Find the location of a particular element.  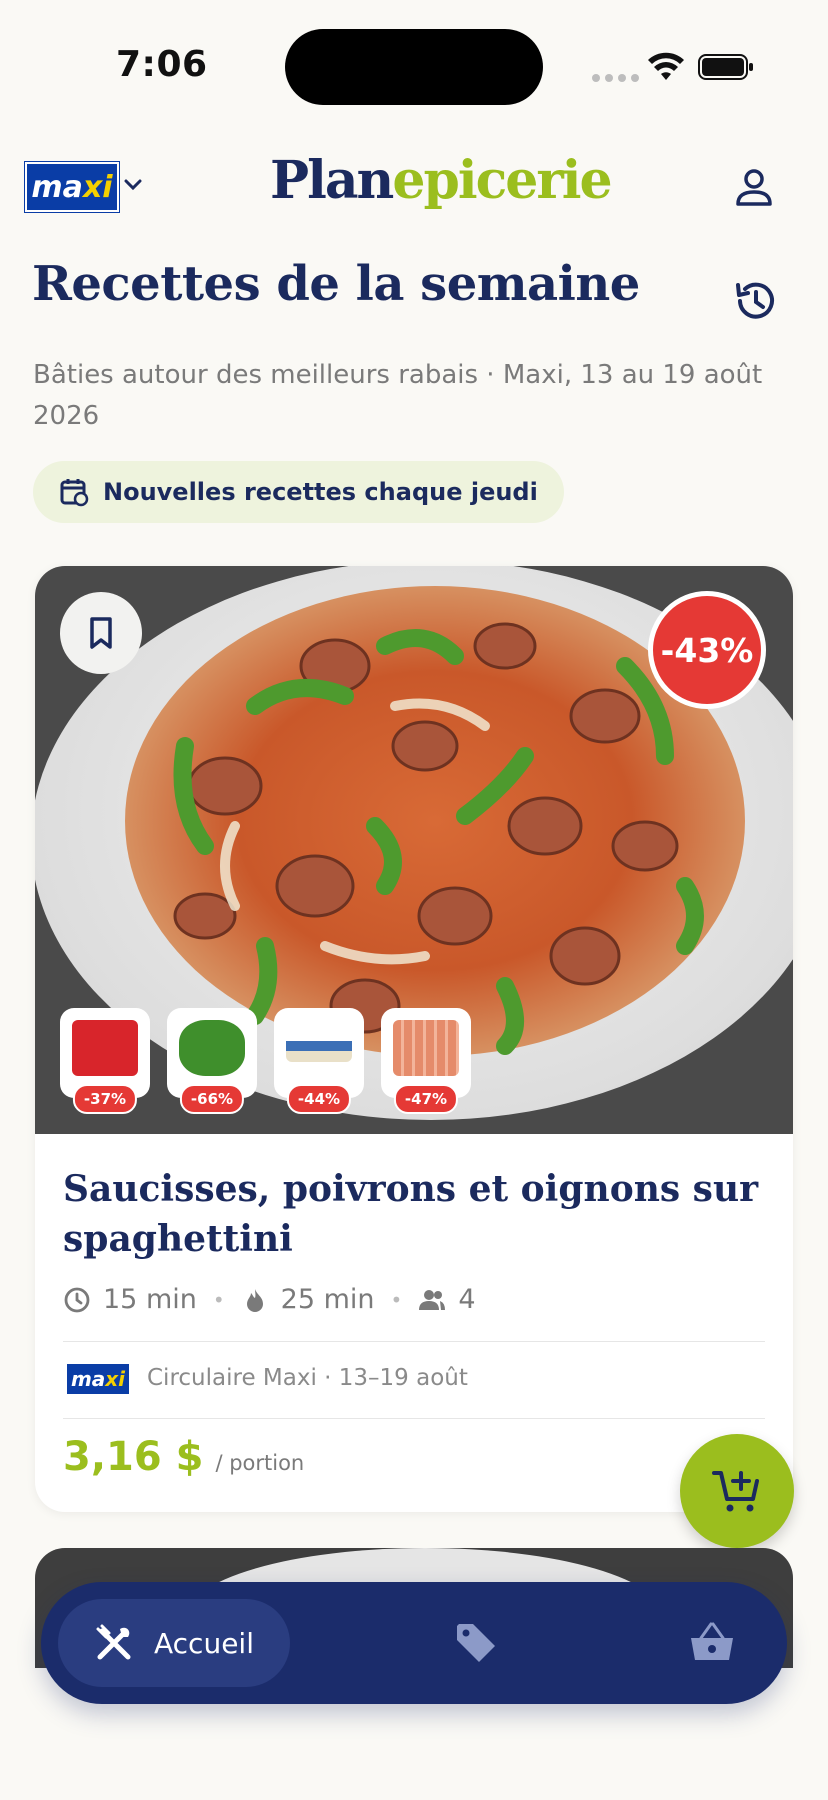

add-to-cart-button is located at coordinates (737, 1491).